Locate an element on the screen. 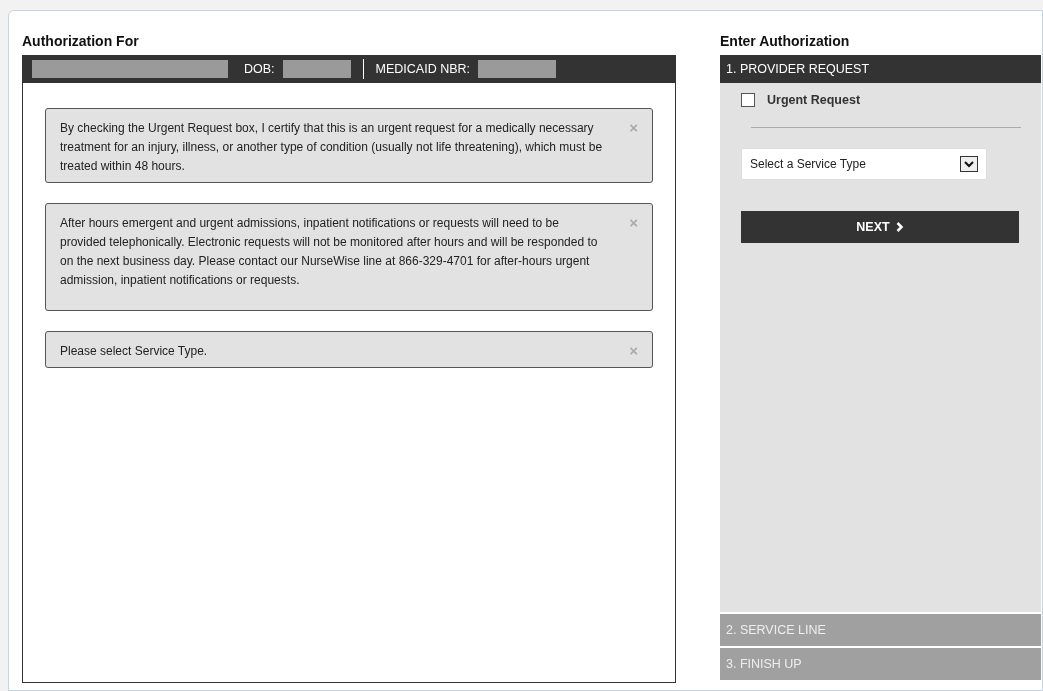  checkbox-label: Urgent Request is located at coordinates (814, 100).